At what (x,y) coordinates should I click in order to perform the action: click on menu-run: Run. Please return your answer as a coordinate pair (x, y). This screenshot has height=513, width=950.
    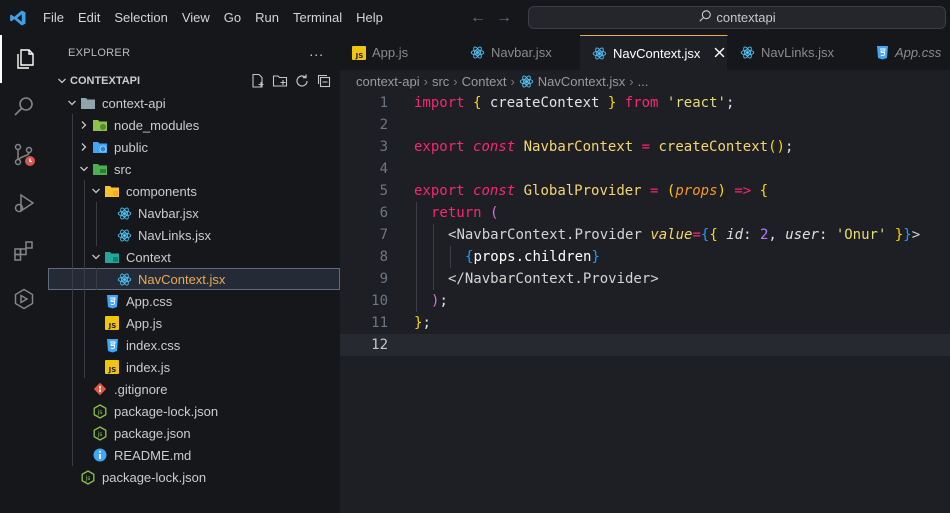
    Looking at the image, I should click on (267, 17).